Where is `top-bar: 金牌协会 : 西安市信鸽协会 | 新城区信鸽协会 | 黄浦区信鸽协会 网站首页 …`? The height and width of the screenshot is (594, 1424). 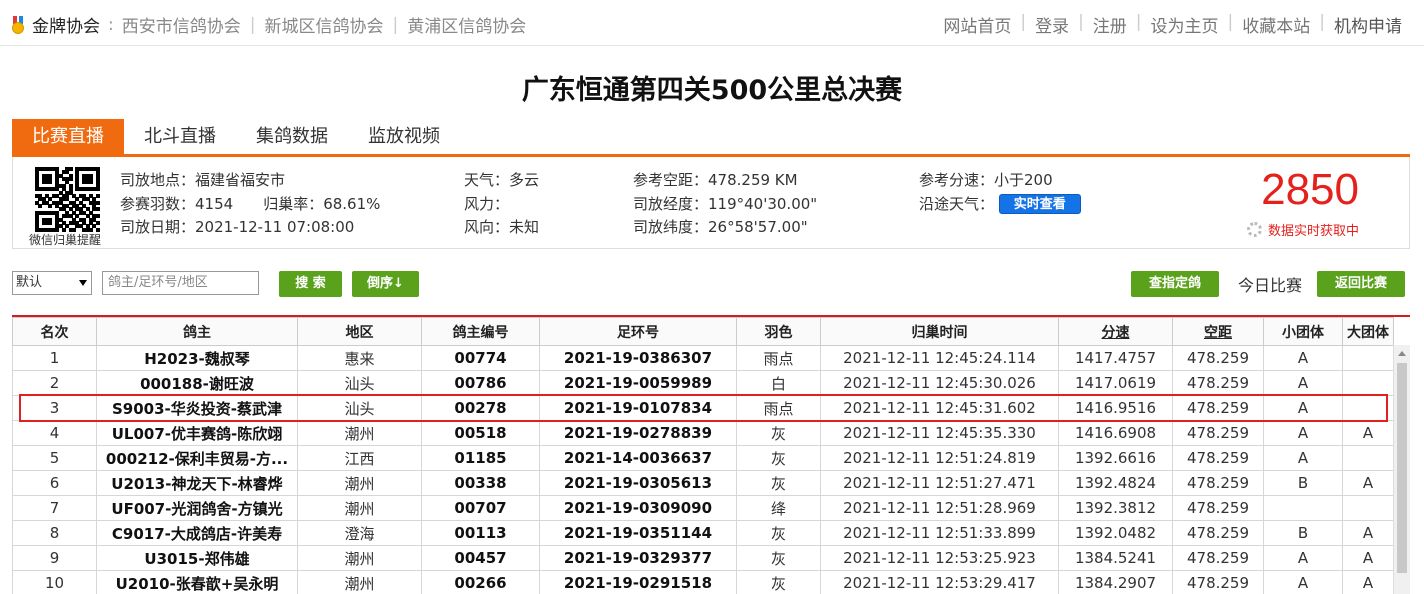
top-bar: 金牌协会 : 西安市信鸽协会 | 新城区信鸽协会 | 黄浦区信鸽协会 网站首页 … is located at coordinates (712, 23).